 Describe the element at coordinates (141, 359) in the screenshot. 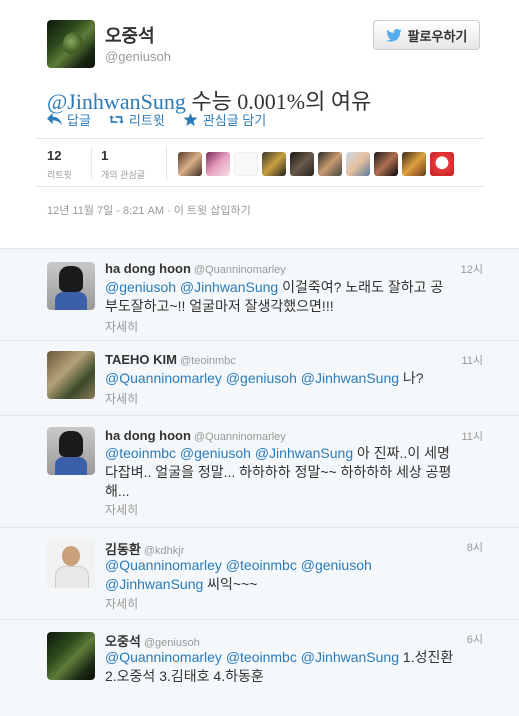

I see `reply-author-name: TAEHO KIM` at that location.